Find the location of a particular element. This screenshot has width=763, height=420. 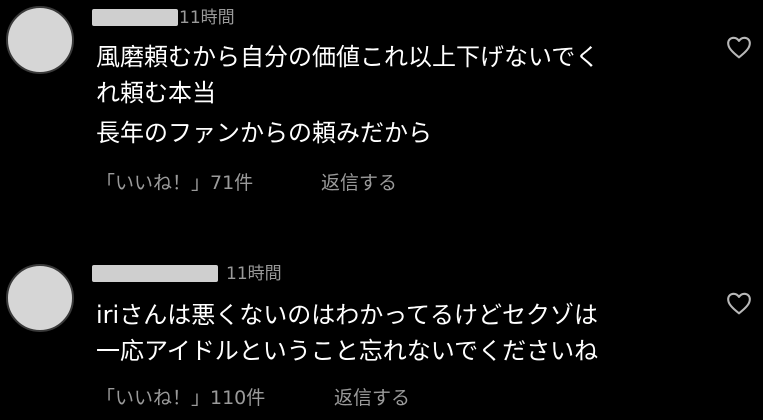

comment-text-line: iriさんは悪くないのはわかってるけどセクゾは is located at coordinates (347, 315).